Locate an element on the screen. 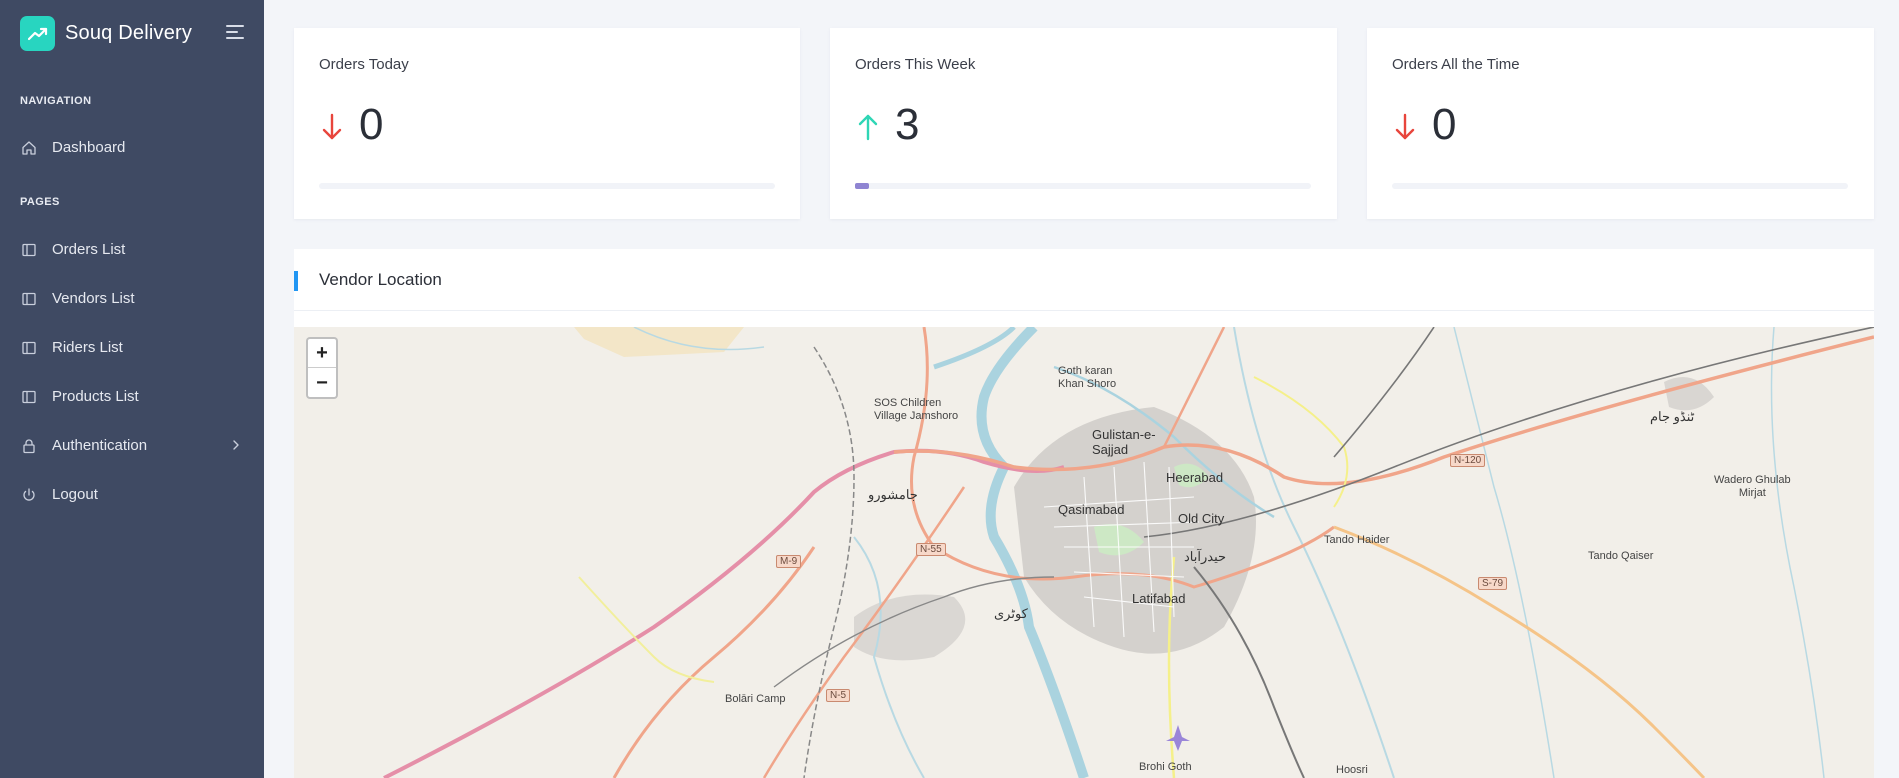 Image resolution: width=1899 pixels, height=778 pixels. brand: Souq Delivery is located at coordinates (135, 34).